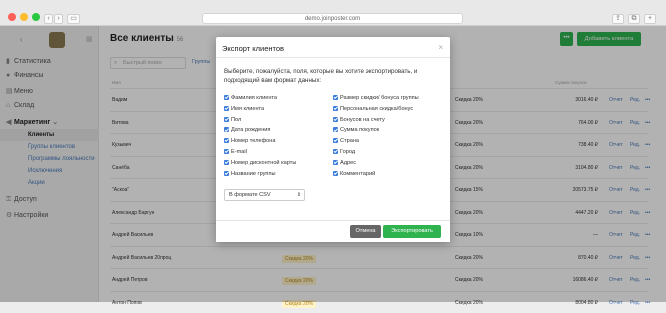 The width and height of the screenshot is (666, 313). I want to click on select-arrows-icon: ⇕, so click(298, 195).